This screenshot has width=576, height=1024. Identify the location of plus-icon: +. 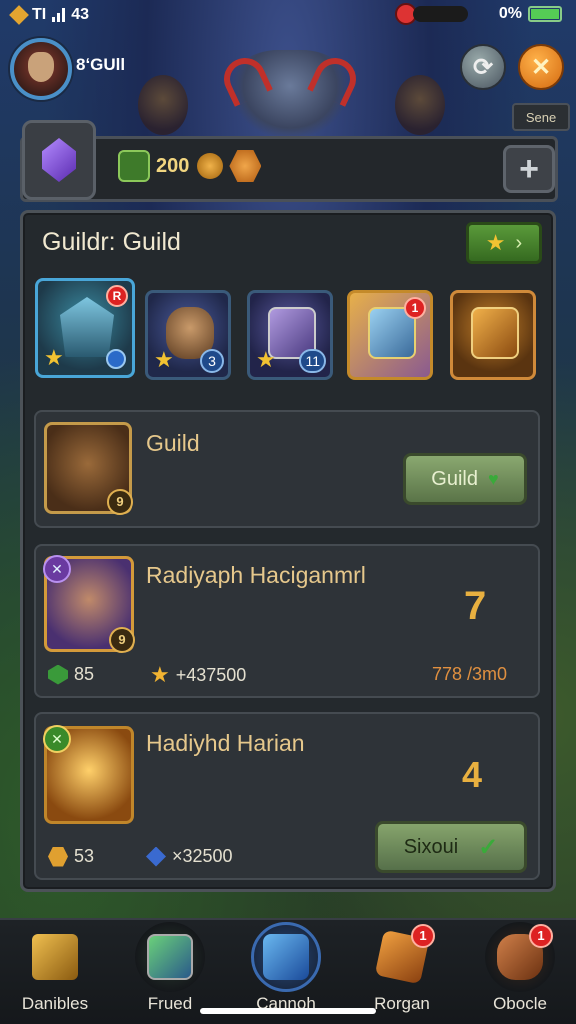
(529, 168).